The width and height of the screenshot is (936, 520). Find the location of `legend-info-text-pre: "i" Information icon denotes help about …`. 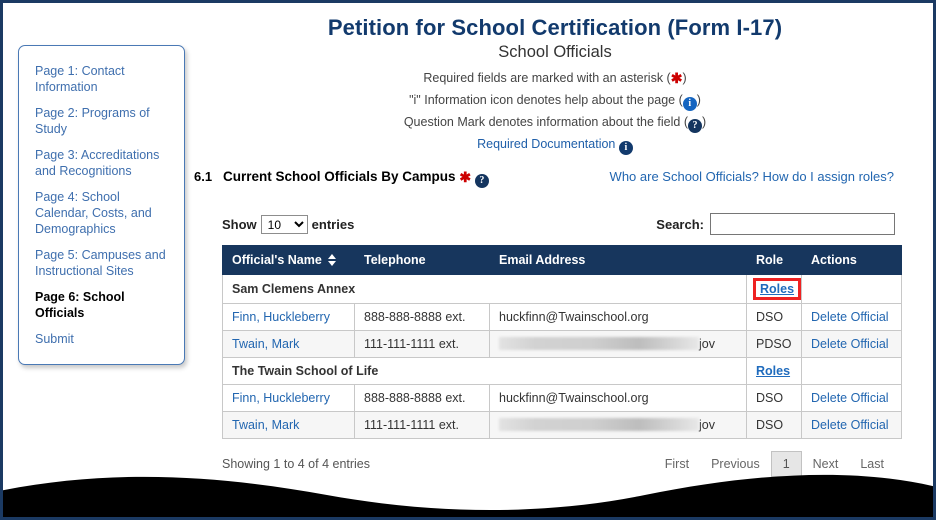

legend-info-text-pre: "i" Information icon denotes help about … is located at coordinates (546, 100).